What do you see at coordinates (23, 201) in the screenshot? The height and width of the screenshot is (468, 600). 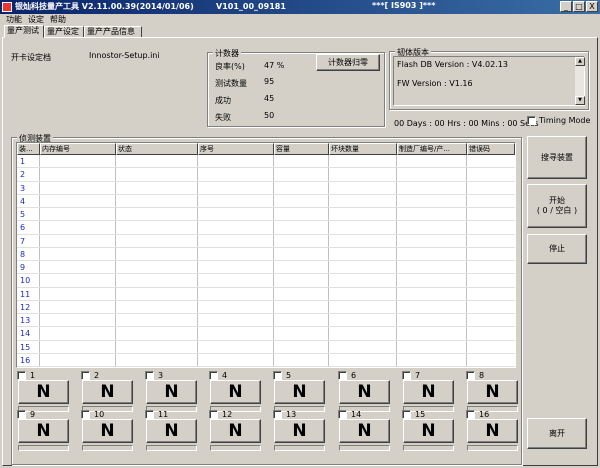 I see `row-number: 4` at bounding box center [23, 201].